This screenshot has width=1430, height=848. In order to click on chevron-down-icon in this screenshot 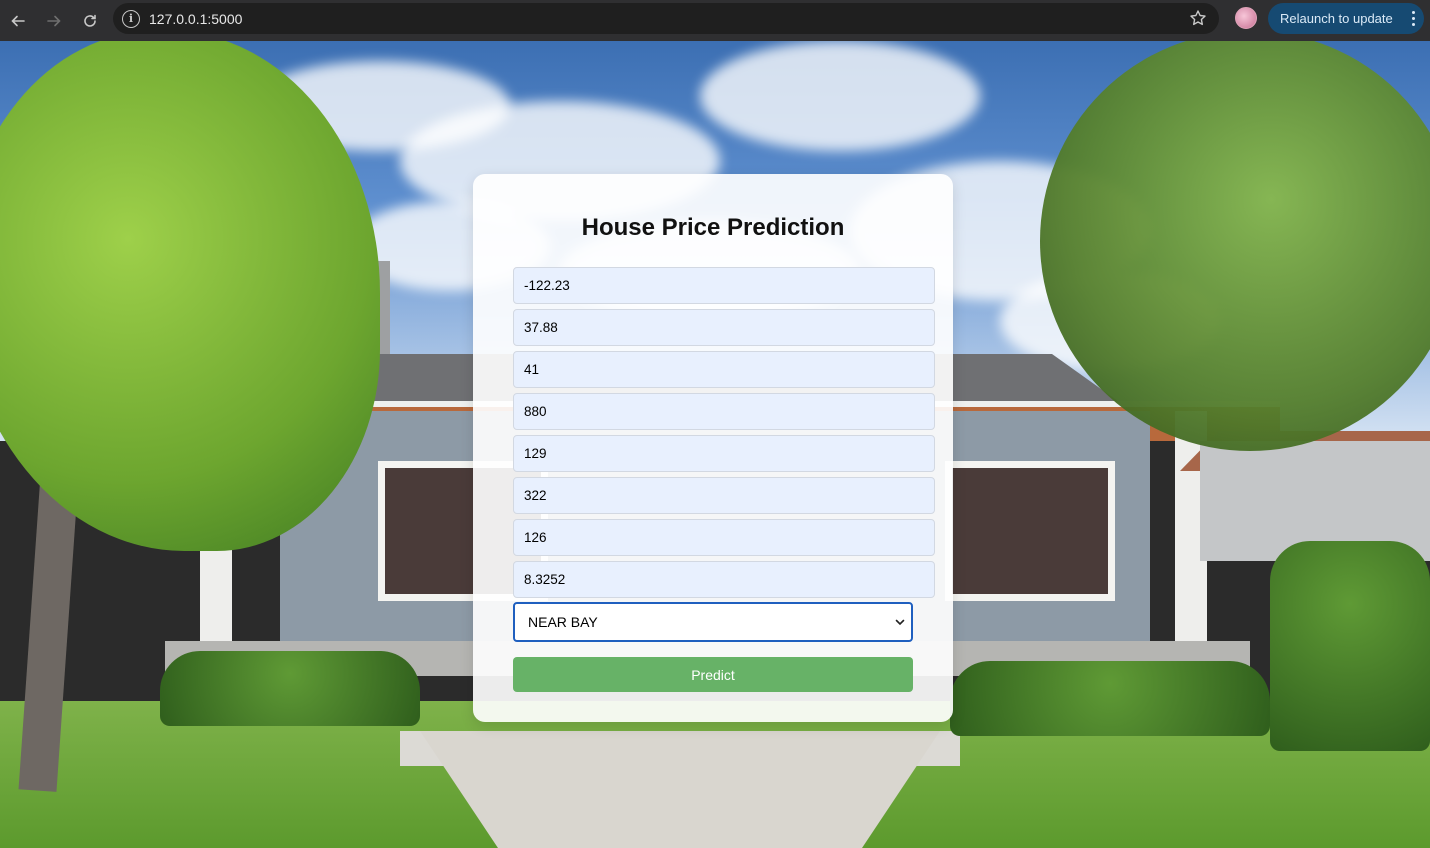, I will do `click(900, 622)`.